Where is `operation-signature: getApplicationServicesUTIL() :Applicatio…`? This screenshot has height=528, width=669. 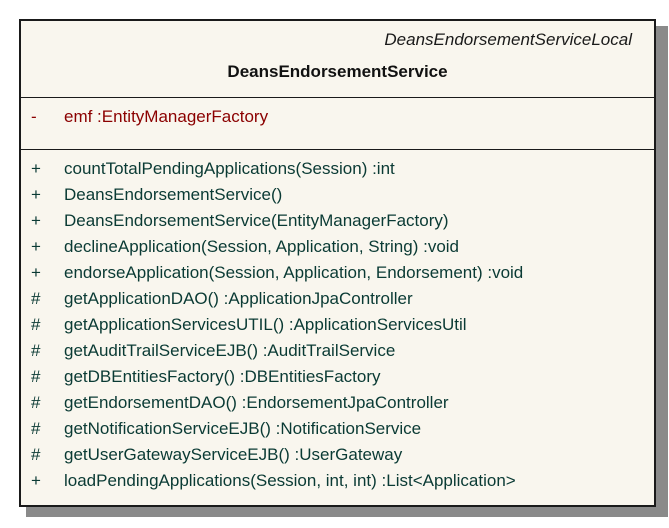
operation-signature: getApplicationServicesUTIL() :Applicatio… is located at coordinates (265, 324).